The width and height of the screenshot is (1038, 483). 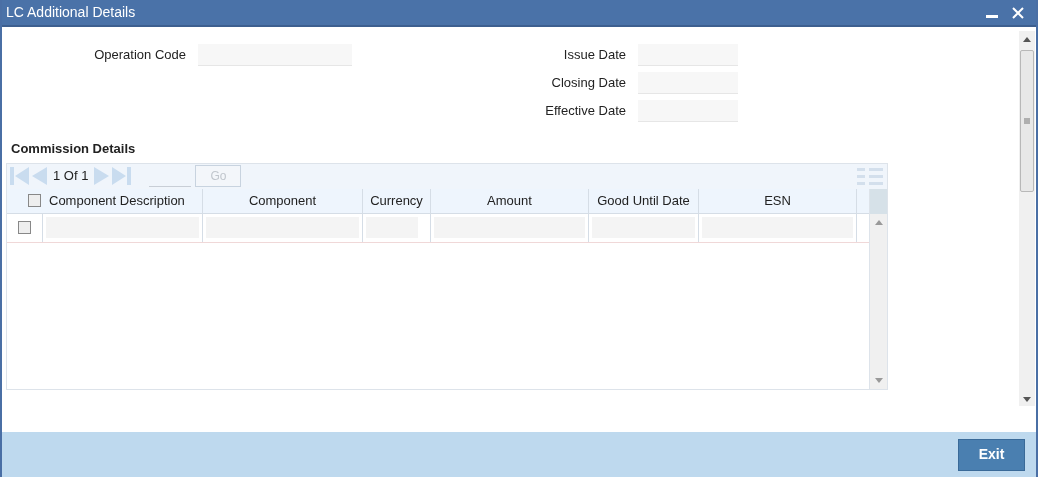 I want to click on field-label: Effective Date, so click(x=585, y=111).